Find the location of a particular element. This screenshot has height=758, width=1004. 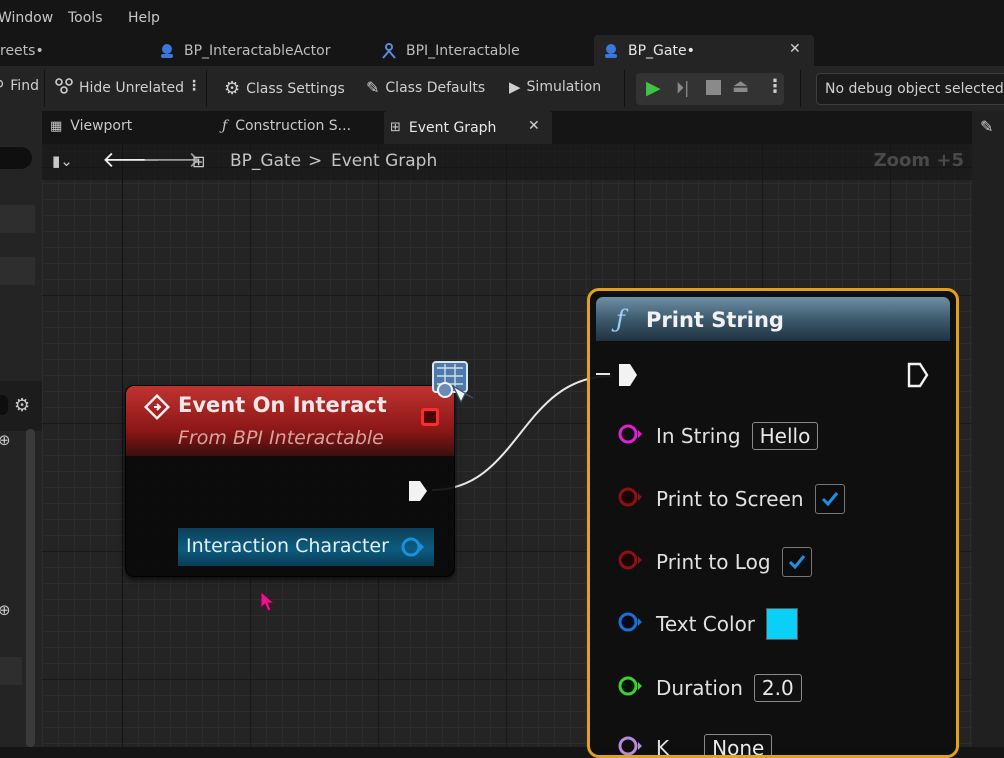

print-node-title: Print String is located at coordinates (715, 320).